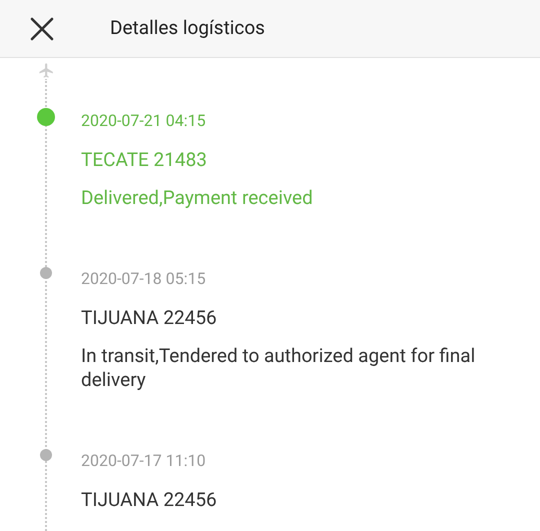 This screenshot has height=531, width=540. Describe the element at coordinates (187, 28) in the screenshot. I see `page-title: Detalles logísticos` at that location.